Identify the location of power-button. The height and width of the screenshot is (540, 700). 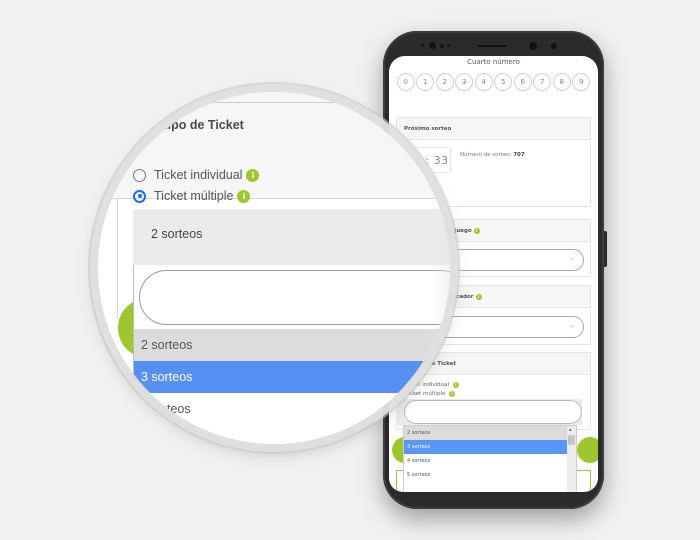
(605, 249).